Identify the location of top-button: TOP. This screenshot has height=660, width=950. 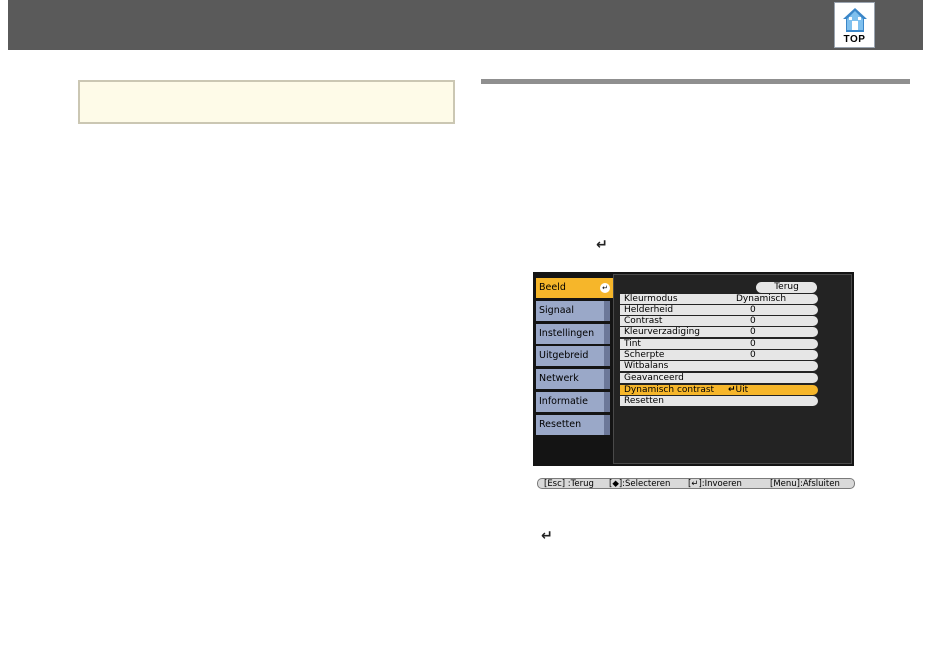
(854, 25).